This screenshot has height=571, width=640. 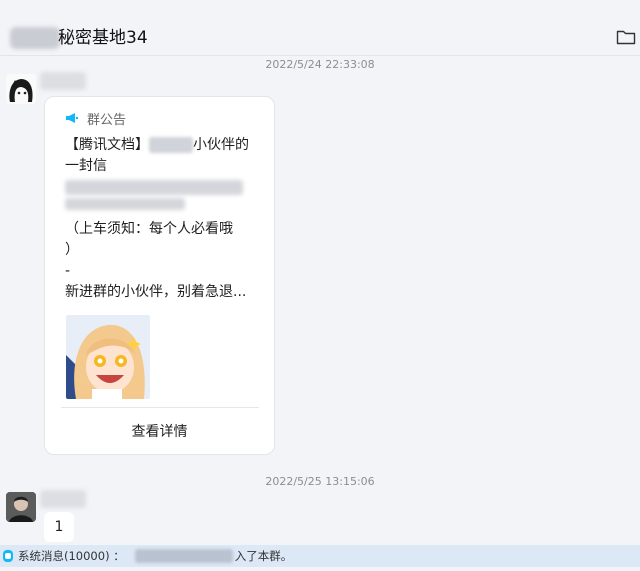 I want to click on message-timestamp: 2022/5/25 13:15:06, so click(x=320, y=481).